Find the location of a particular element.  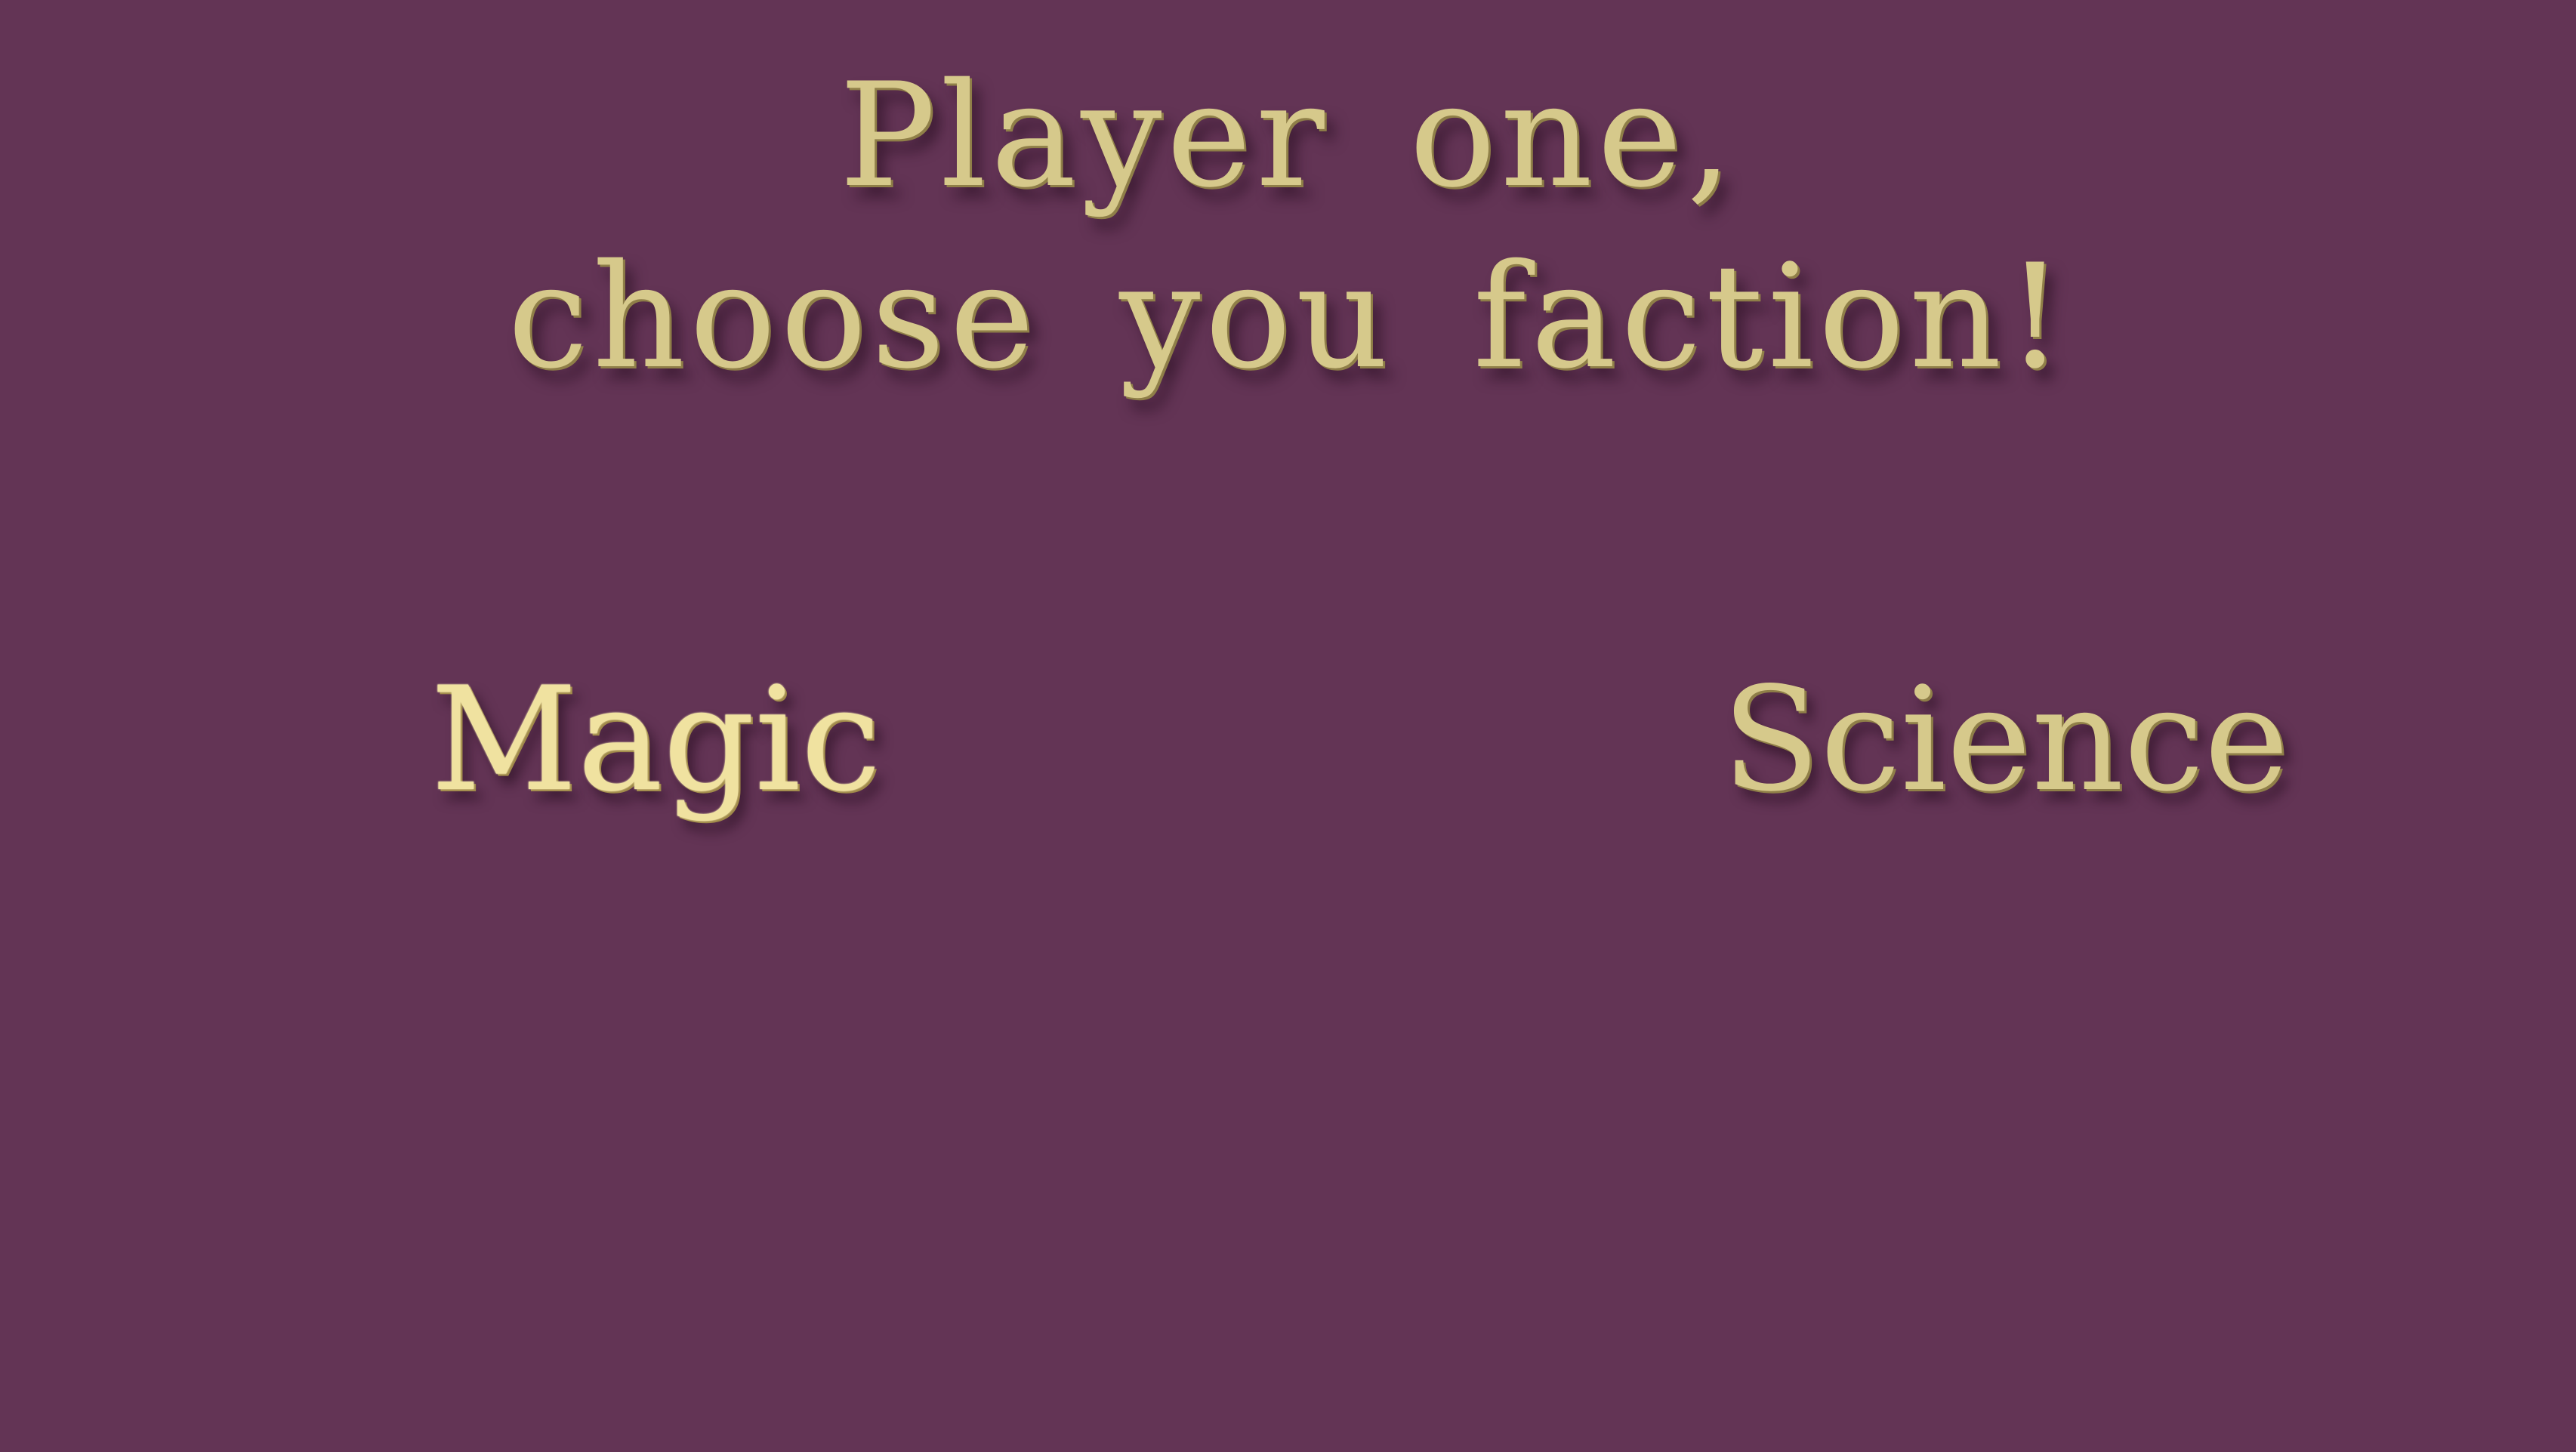

science-faction-button: Science is located at coordinates (2005, 740).